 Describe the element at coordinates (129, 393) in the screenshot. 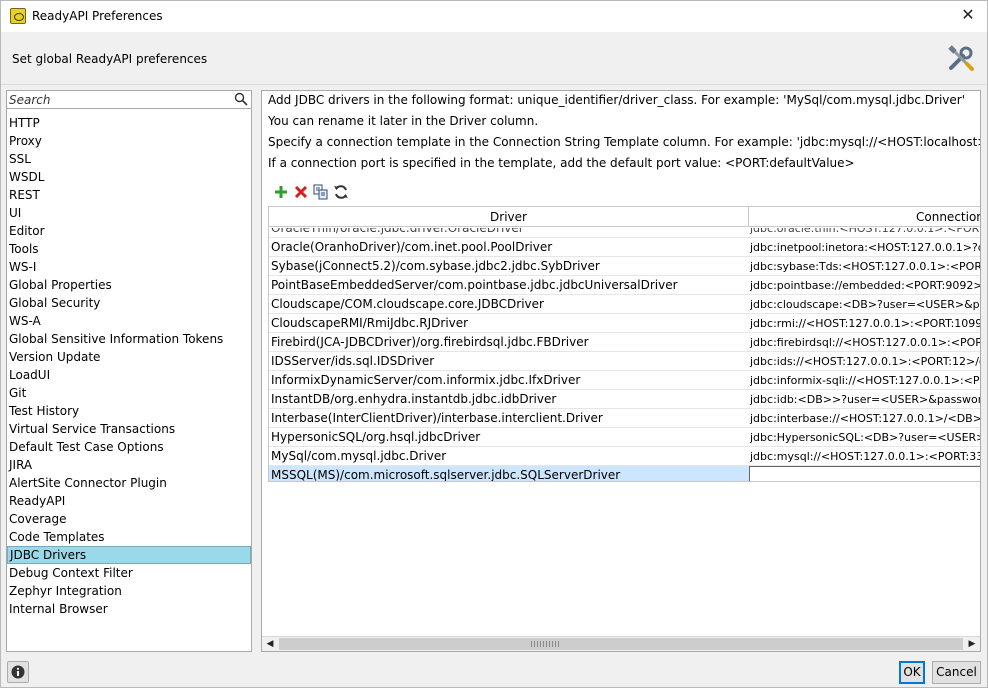

I see `sidebar-item-git: Git` at that location.